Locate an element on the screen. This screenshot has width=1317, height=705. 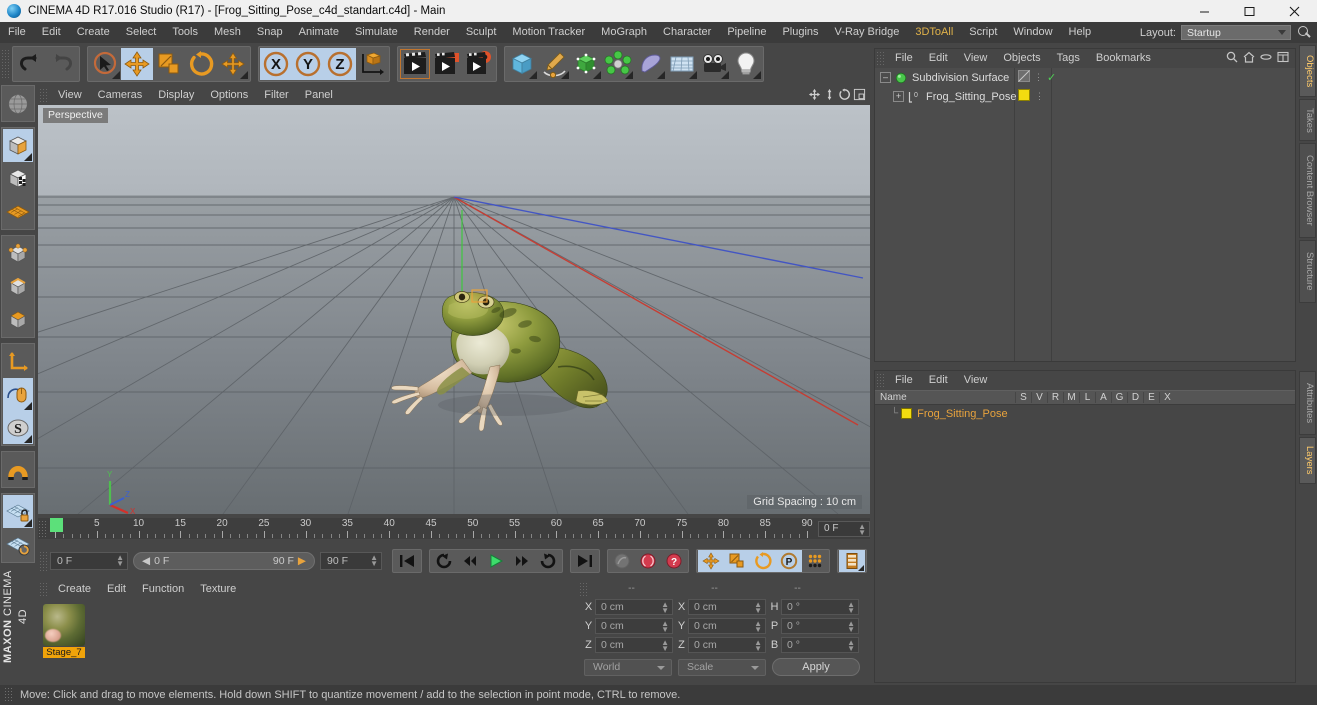
menu-3dtoall: 3DToAll is located at coordinates (934, 32).